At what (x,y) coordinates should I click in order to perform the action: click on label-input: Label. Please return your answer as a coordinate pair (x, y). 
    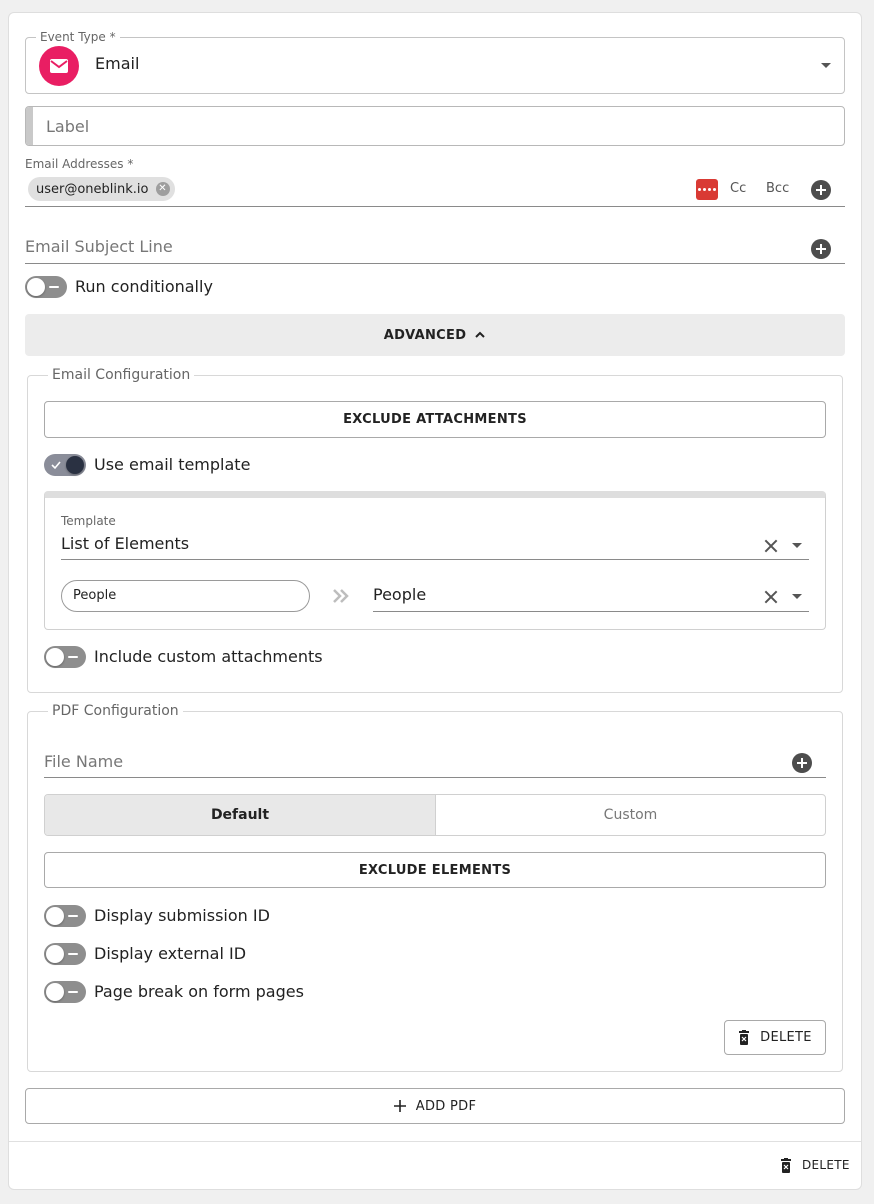
    Looking at the image, I should click on (435, 126).